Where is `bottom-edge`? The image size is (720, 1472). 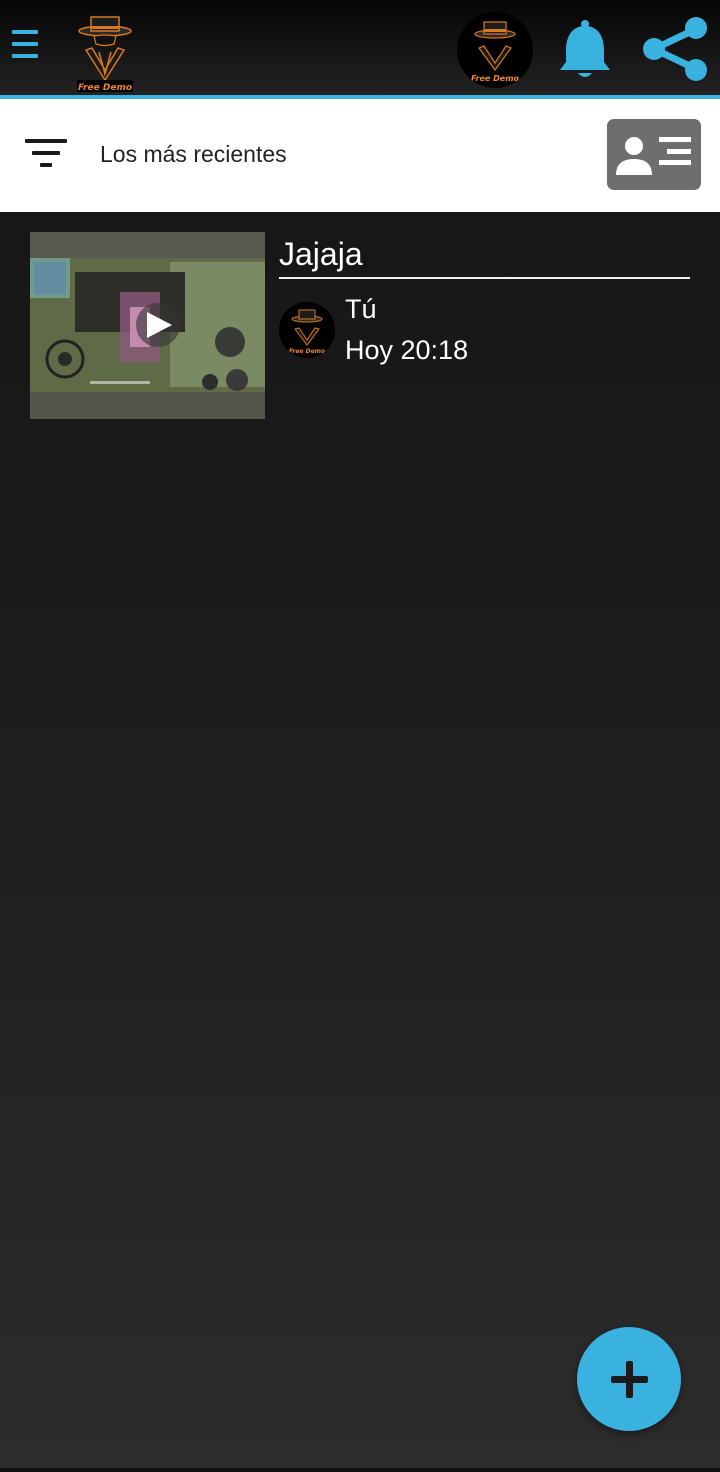 bottom-edge is located at coordinates (360, 1470).